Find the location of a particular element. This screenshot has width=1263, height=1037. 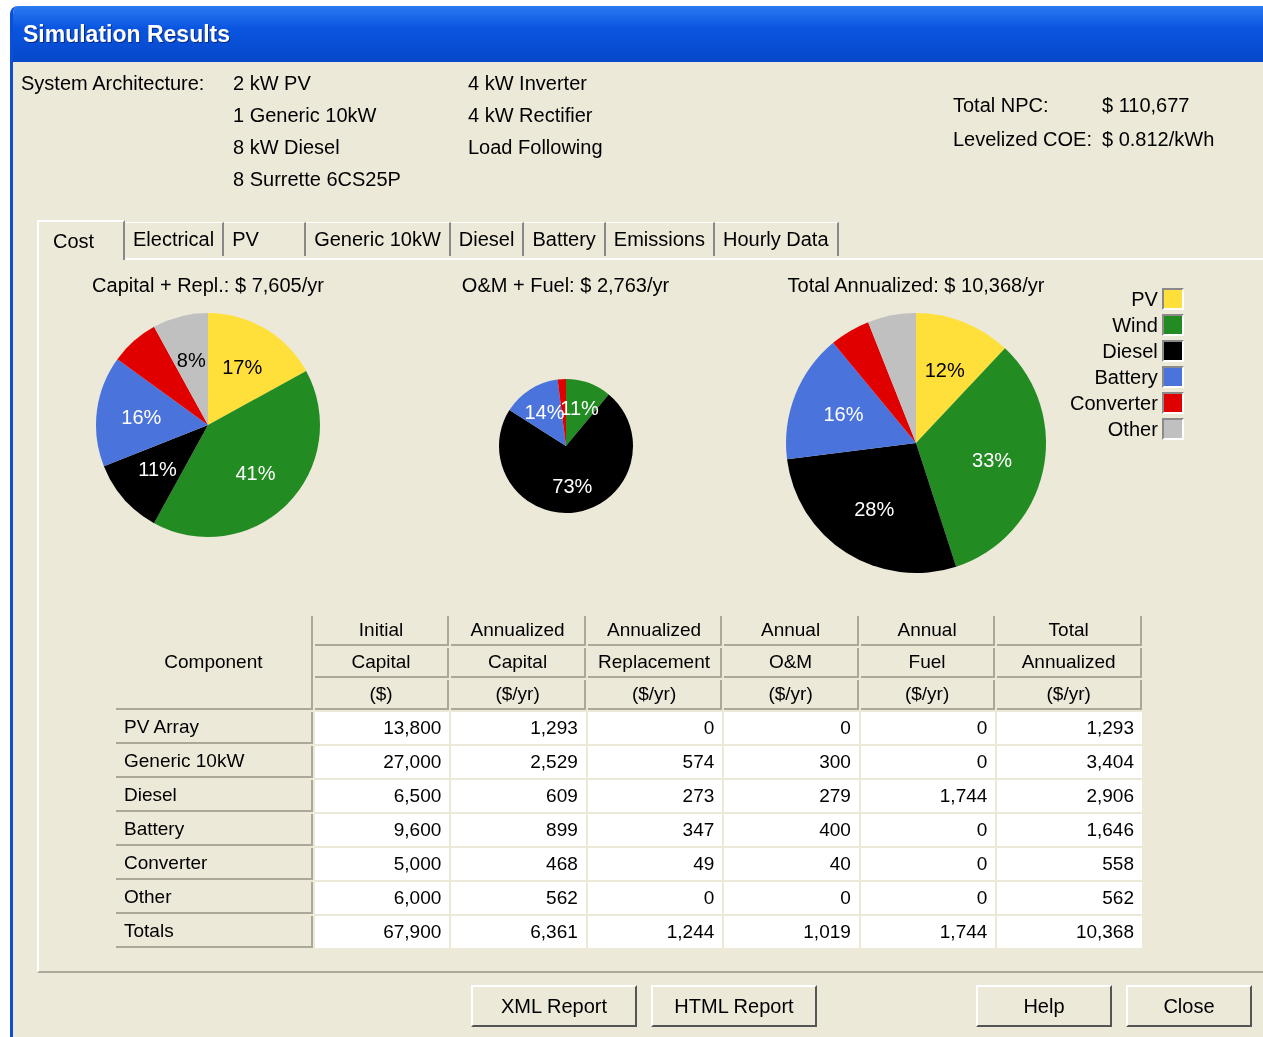

table-cell: 279 is located at coordinates (791, 796).